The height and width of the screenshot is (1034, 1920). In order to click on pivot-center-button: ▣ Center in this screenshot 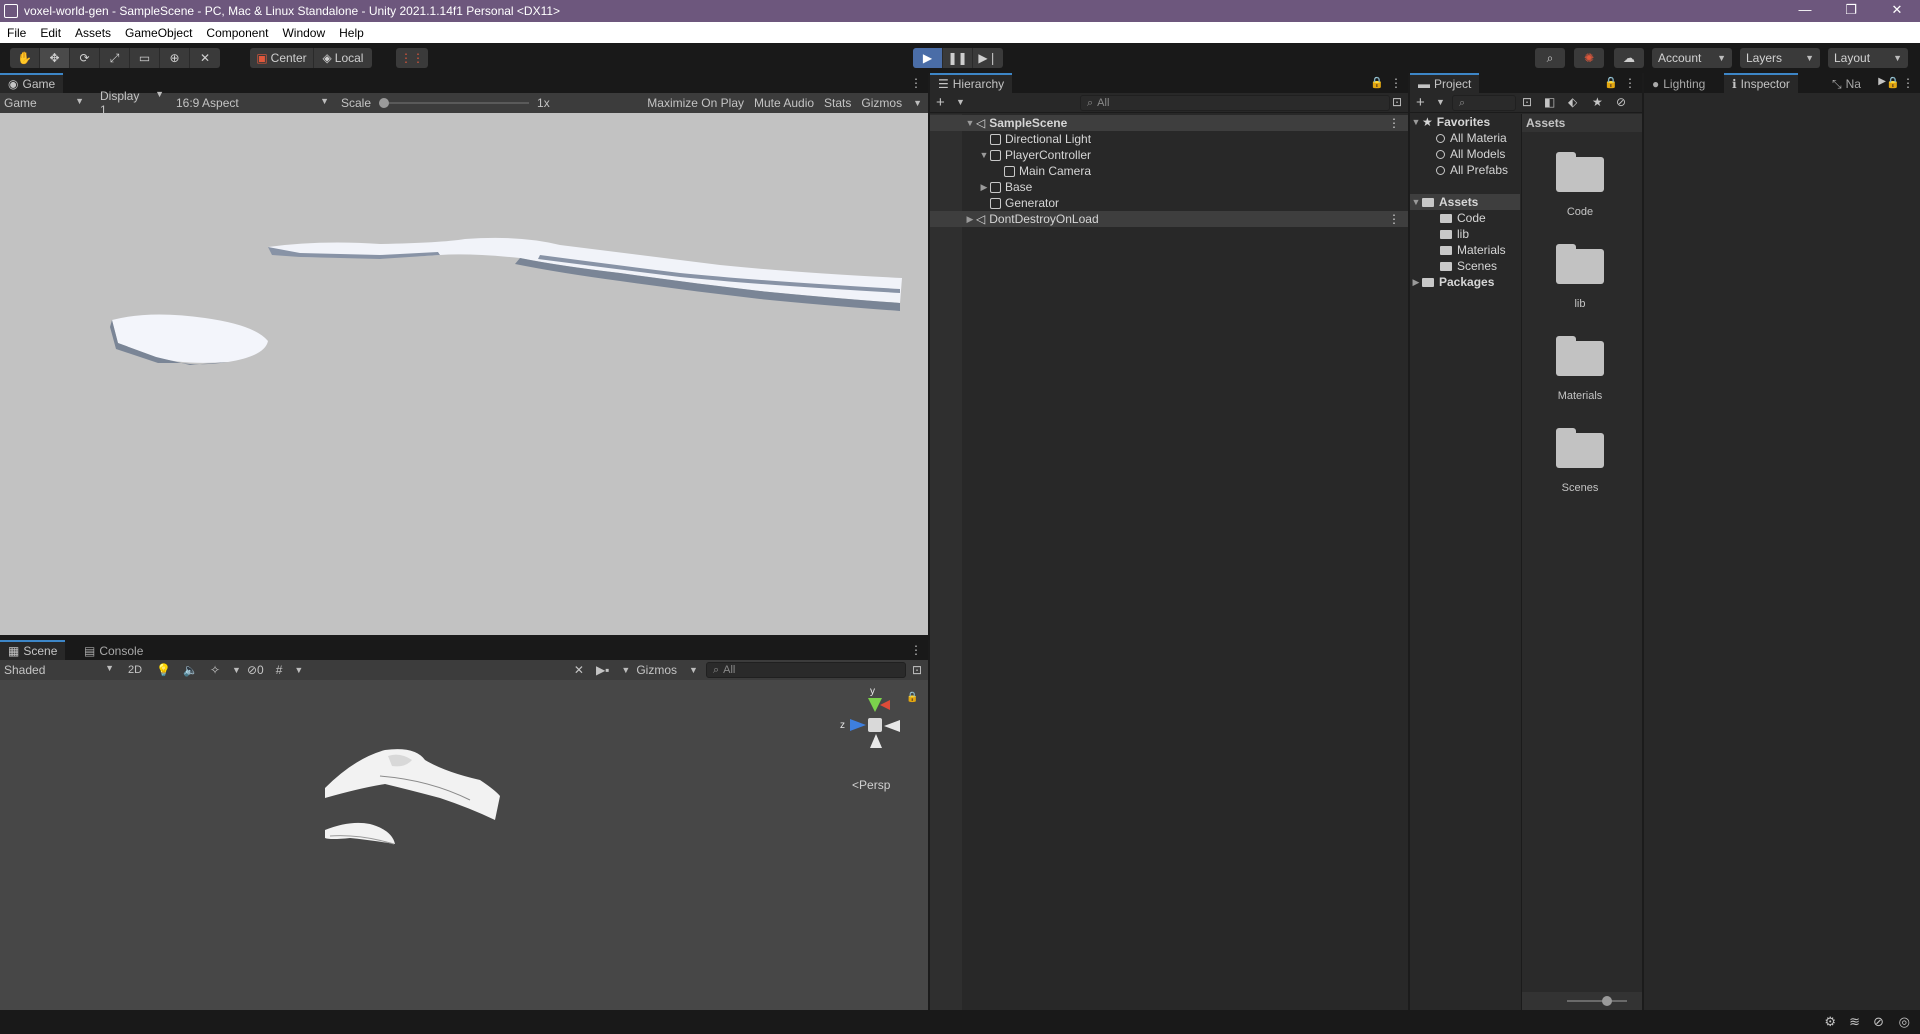, I will do `click(282, 58)`.